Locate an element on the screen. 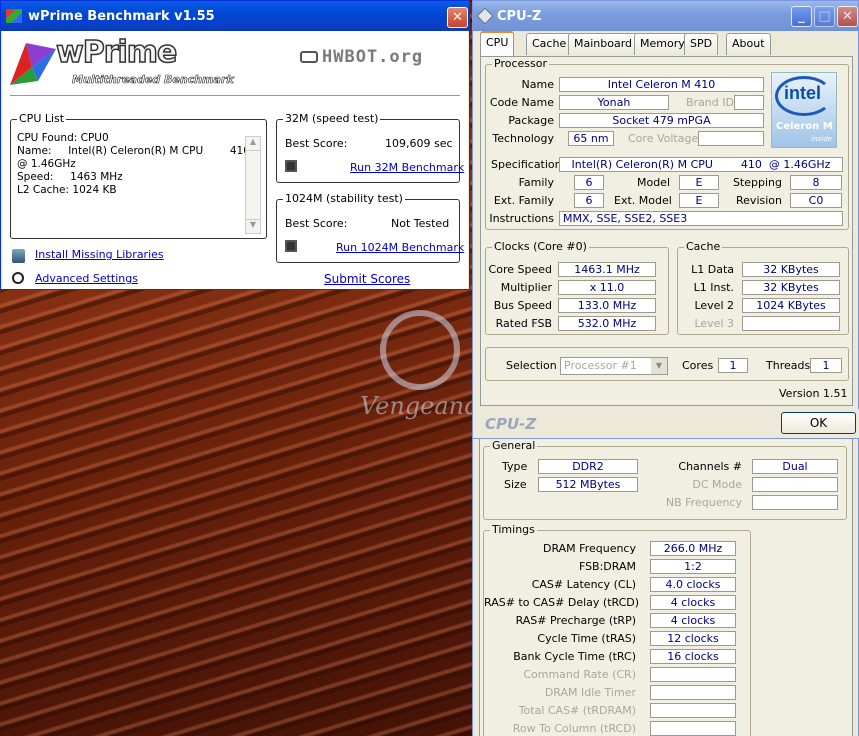 The width and height of the screenshot is (859, 736). l1inst-field: 32 KBytes is located at coordinates (791, 287).